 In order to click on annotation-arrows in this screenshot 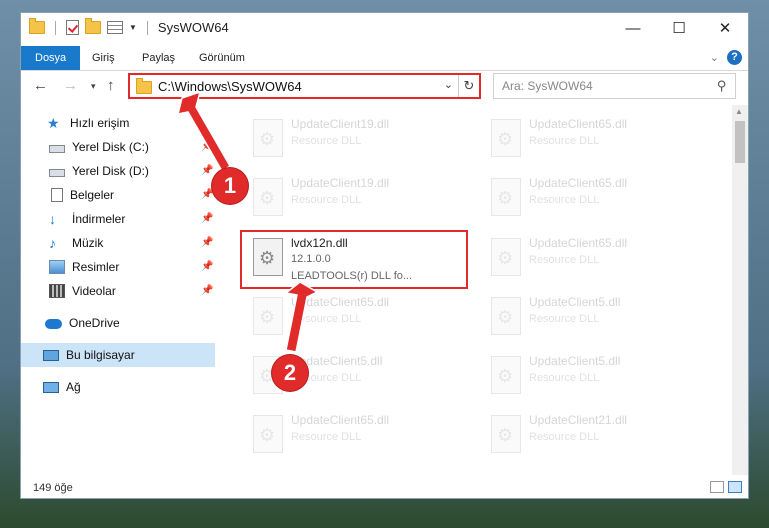, I will do `click(247, 221)`.